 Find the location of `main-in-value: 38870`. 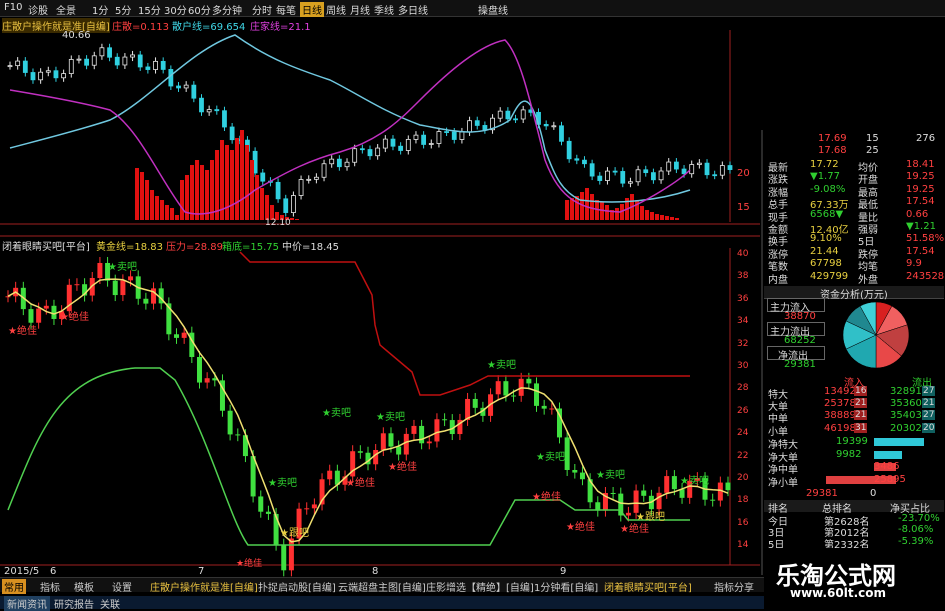

main-in-value: 38870 is located at coordinates (800, 316).